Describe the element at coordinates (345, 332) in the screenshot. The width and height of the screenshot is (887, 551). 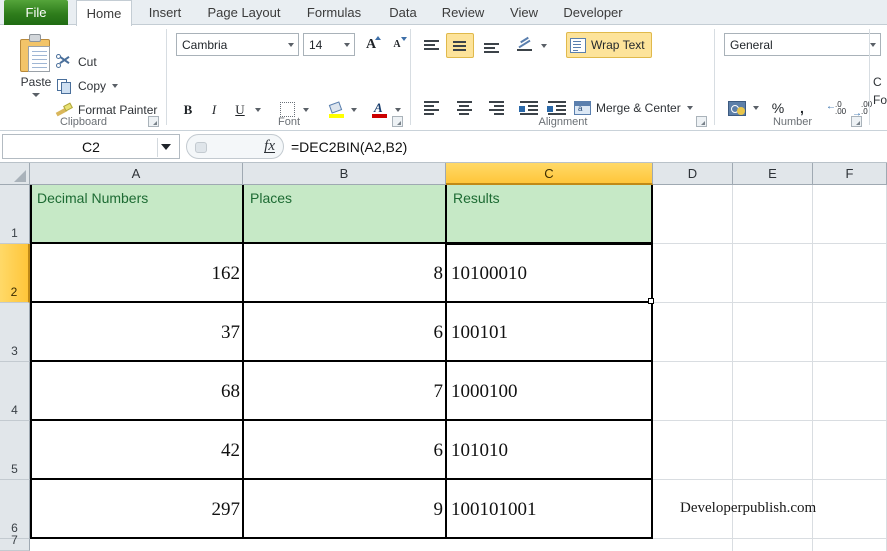
I see `cell-b3: 6` at that location.